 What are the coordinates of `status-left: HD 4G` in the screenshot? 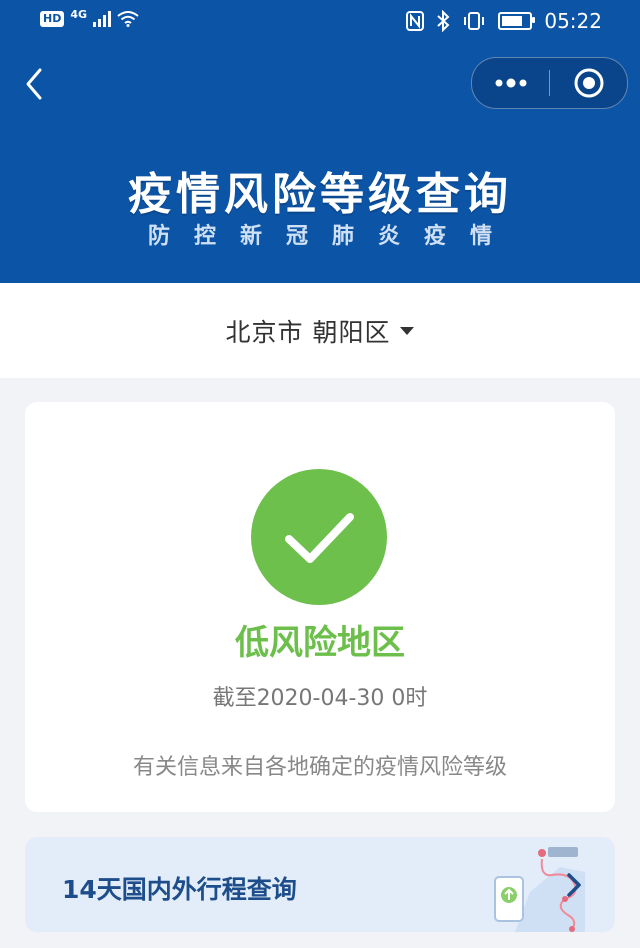 It's located at (89, 17).